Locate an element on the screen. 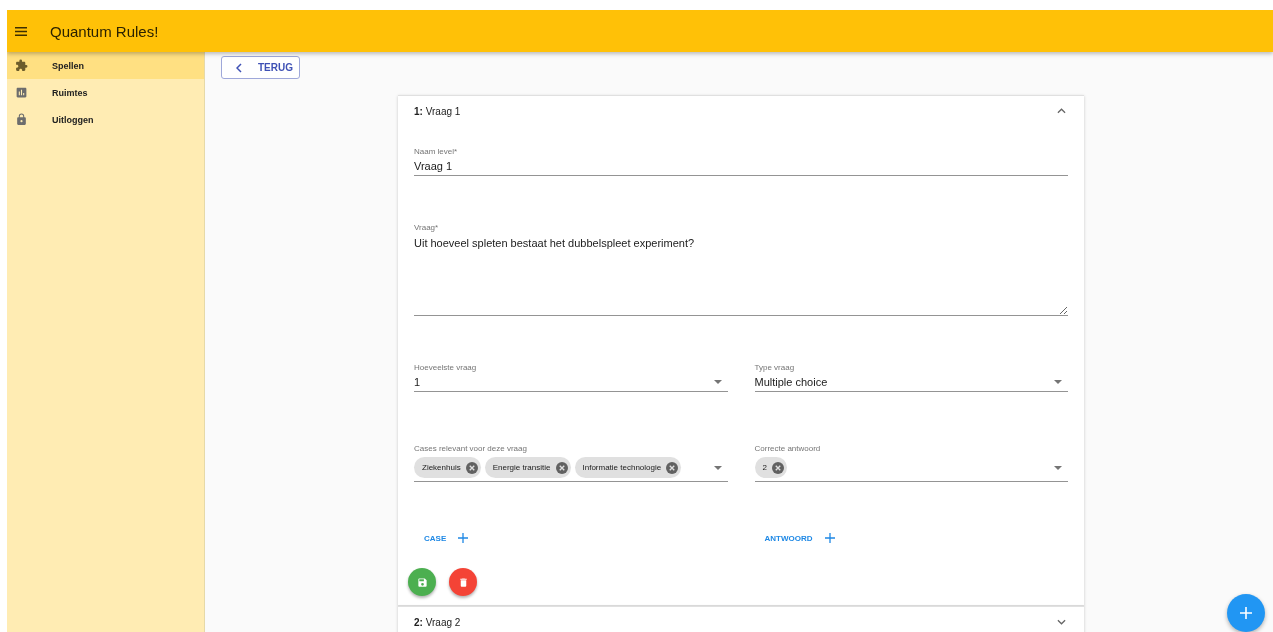 The width and height of the screenshot is (1273, 632). save-button is located at coordinates (422, 582).